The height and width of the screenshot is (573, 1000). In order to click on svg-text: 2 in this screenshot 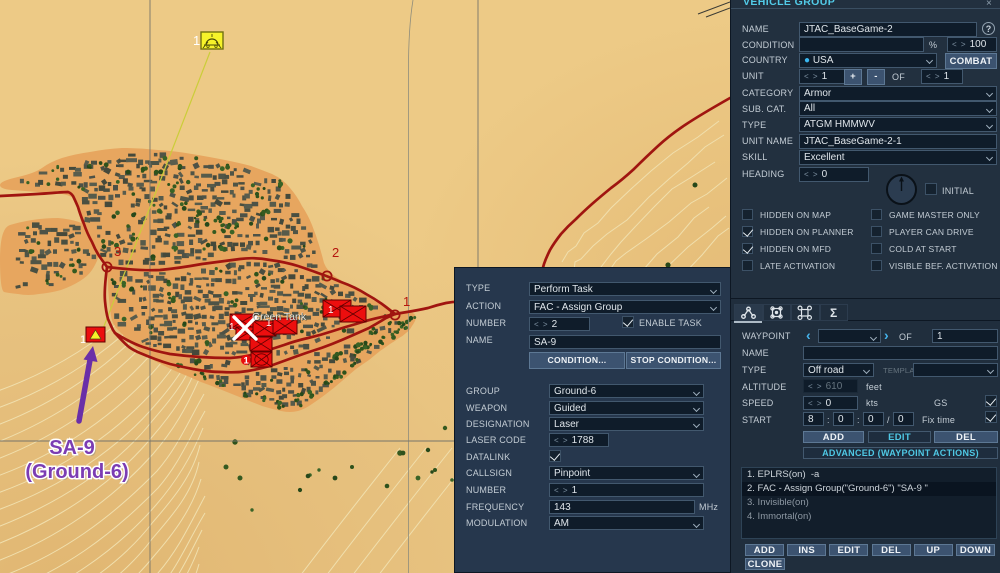, I will do `click(335, 252)`.